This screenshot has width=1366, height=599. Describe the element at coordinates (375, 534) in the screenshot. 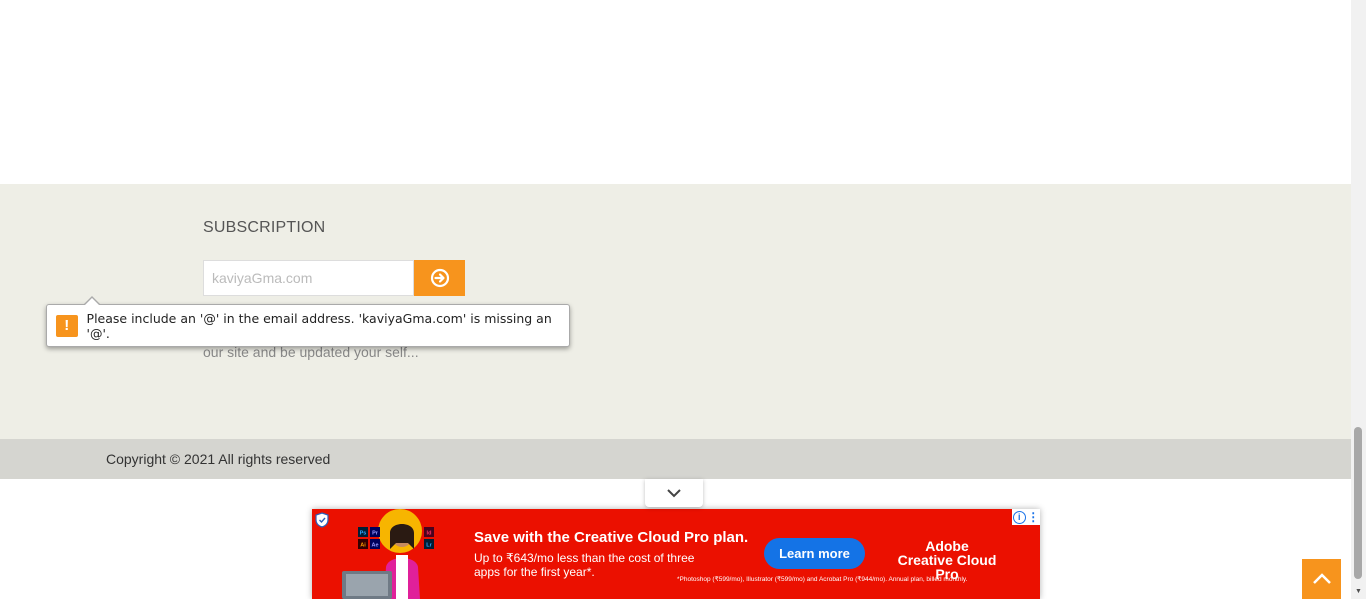

I see `app-tile-label: Pr` at that location.